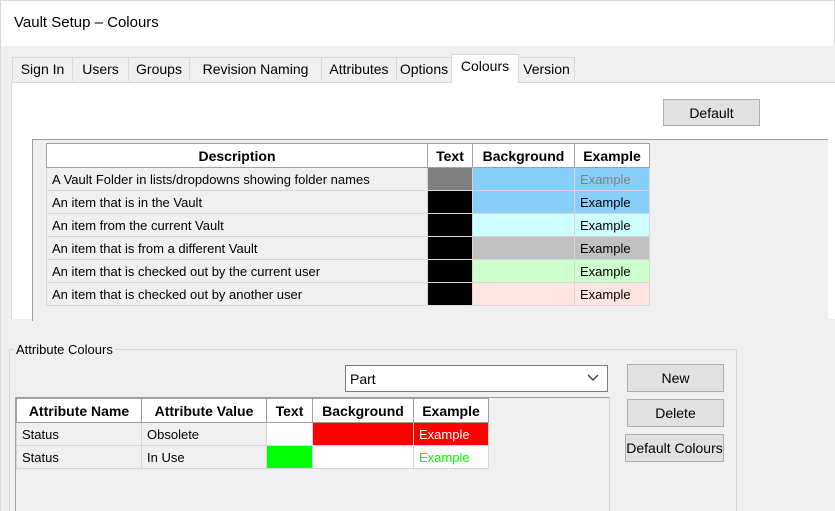 The width and height of the screenshot is (835, 511). I want to click on row-description: An item from the current Vault, so click(237, 225).